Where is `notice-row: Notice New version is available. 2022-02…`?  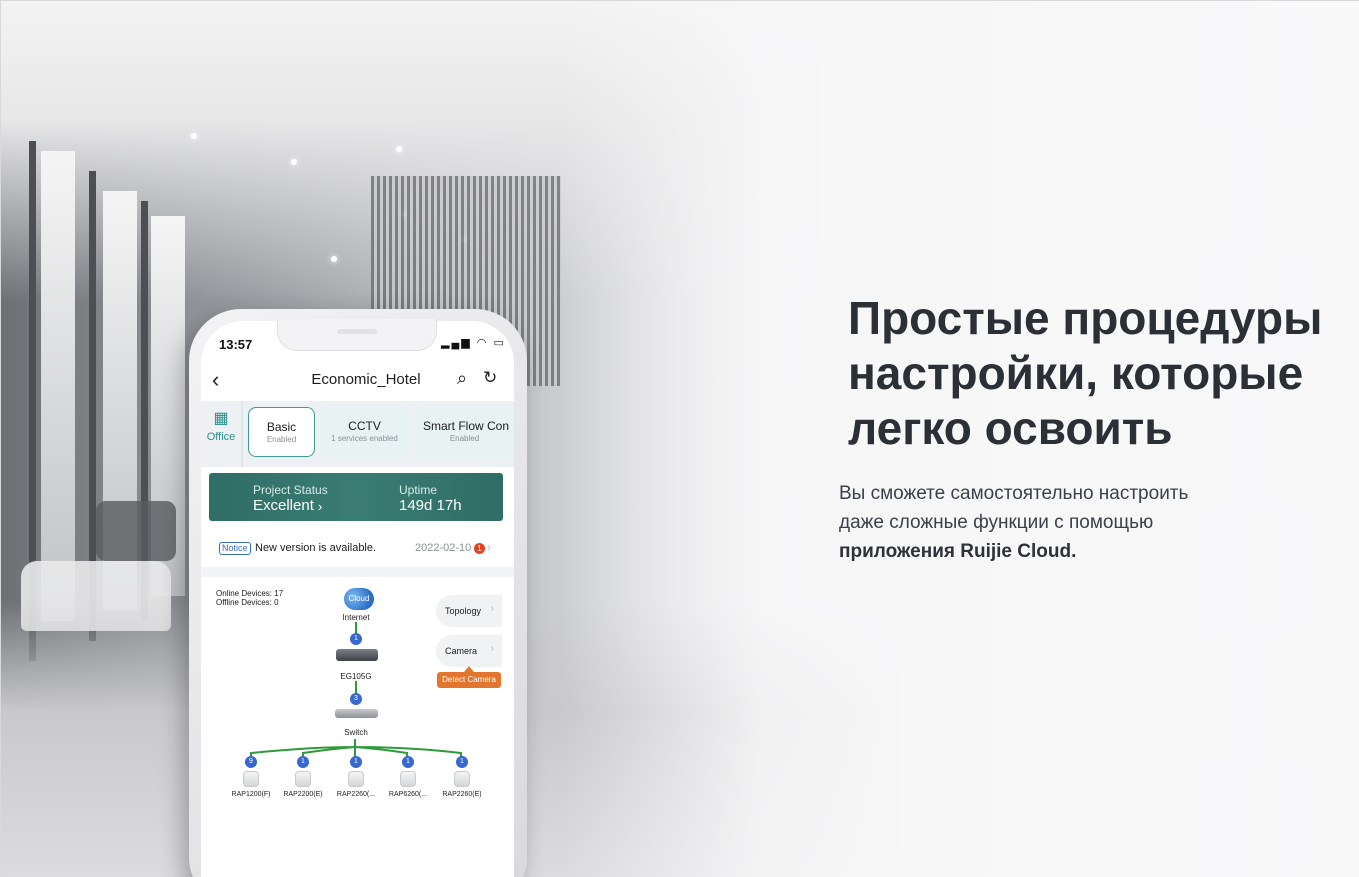
notice-row: Notice New version is available. 2022-02… is located at coordinates (356, 549).